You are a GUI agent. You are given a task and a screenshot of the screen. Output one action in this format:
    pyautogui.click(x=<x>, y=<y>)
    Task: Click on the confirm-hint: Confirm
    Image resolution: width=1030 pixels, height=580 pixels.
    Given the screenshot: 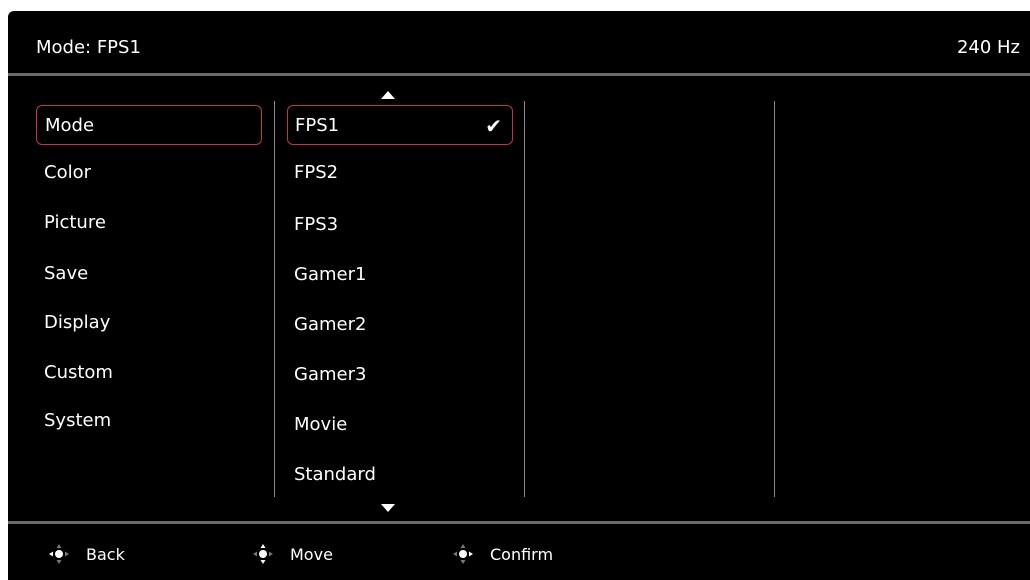 What is the action you would take?
    pyautogui.click(x=502, y=554)
    